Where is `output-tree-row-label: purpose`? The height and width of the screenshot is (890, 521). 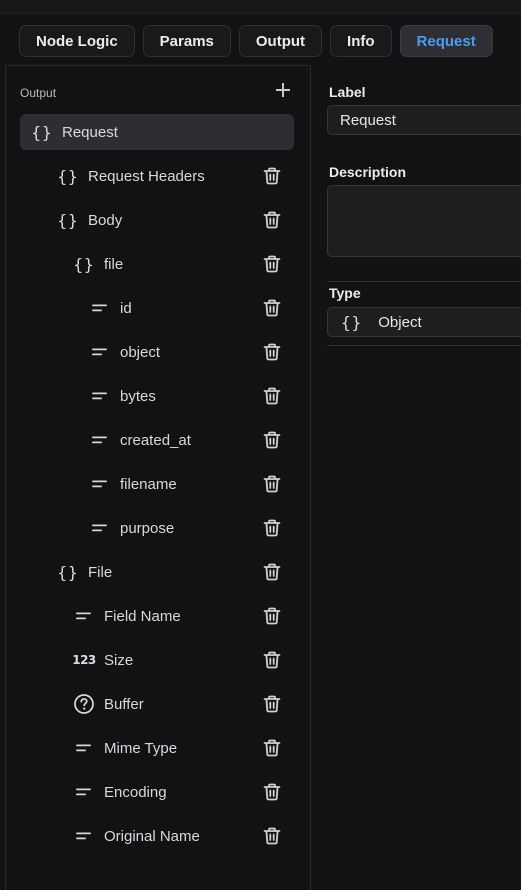
output-tree-row-label: purpose is located at coordinates (147, 528).